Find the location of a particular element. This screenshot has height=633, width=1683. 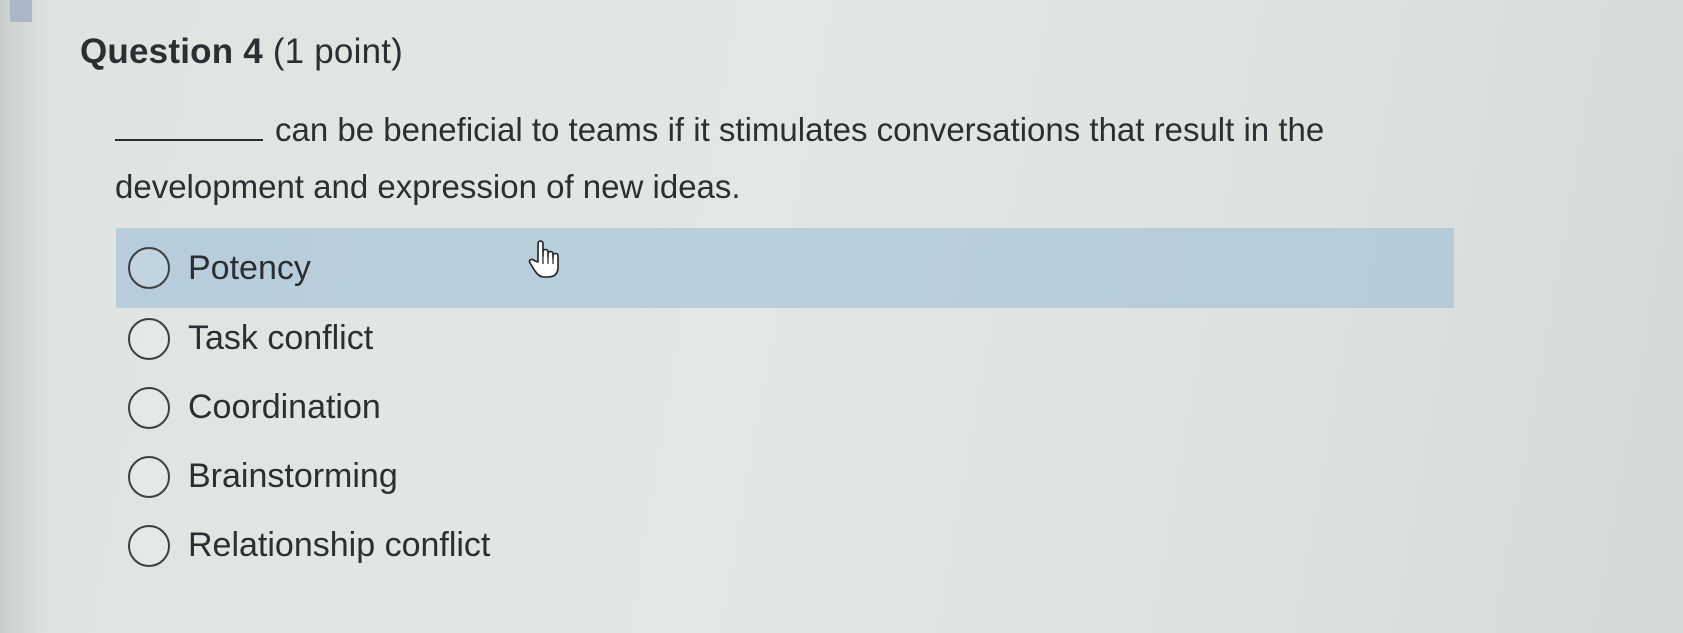

hand-pointer-icon is located at coordinates (543, 259).